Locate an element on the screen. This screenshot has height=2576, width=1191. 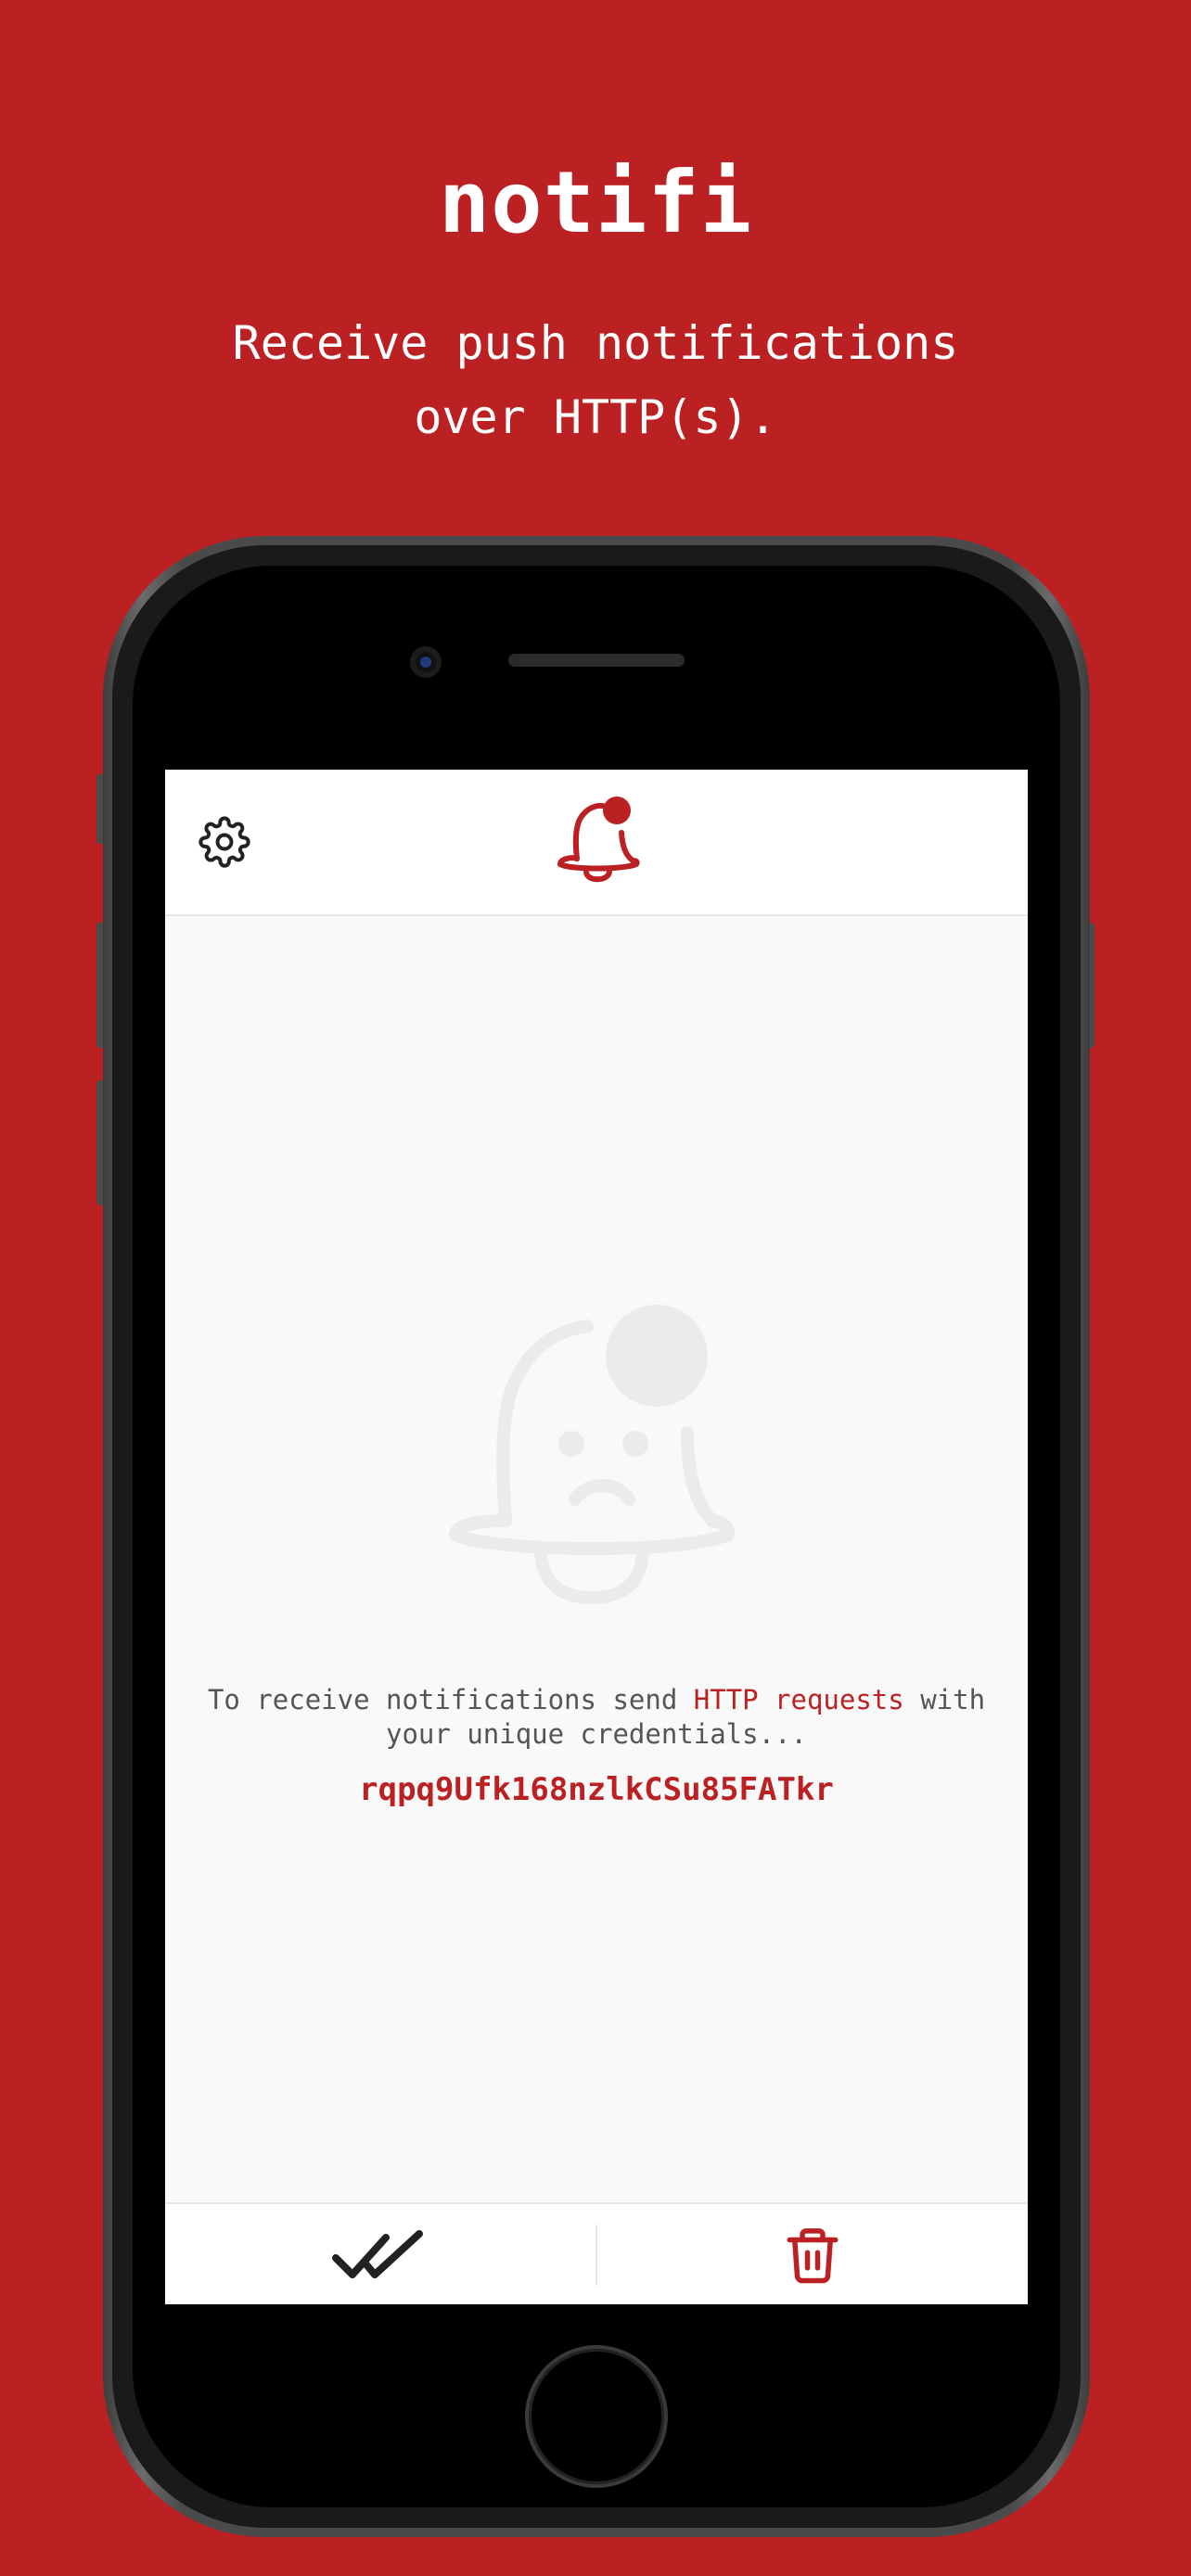
promo-tagline: Receive push notifications over HTTP(s). is located at coordinates (595, 380).